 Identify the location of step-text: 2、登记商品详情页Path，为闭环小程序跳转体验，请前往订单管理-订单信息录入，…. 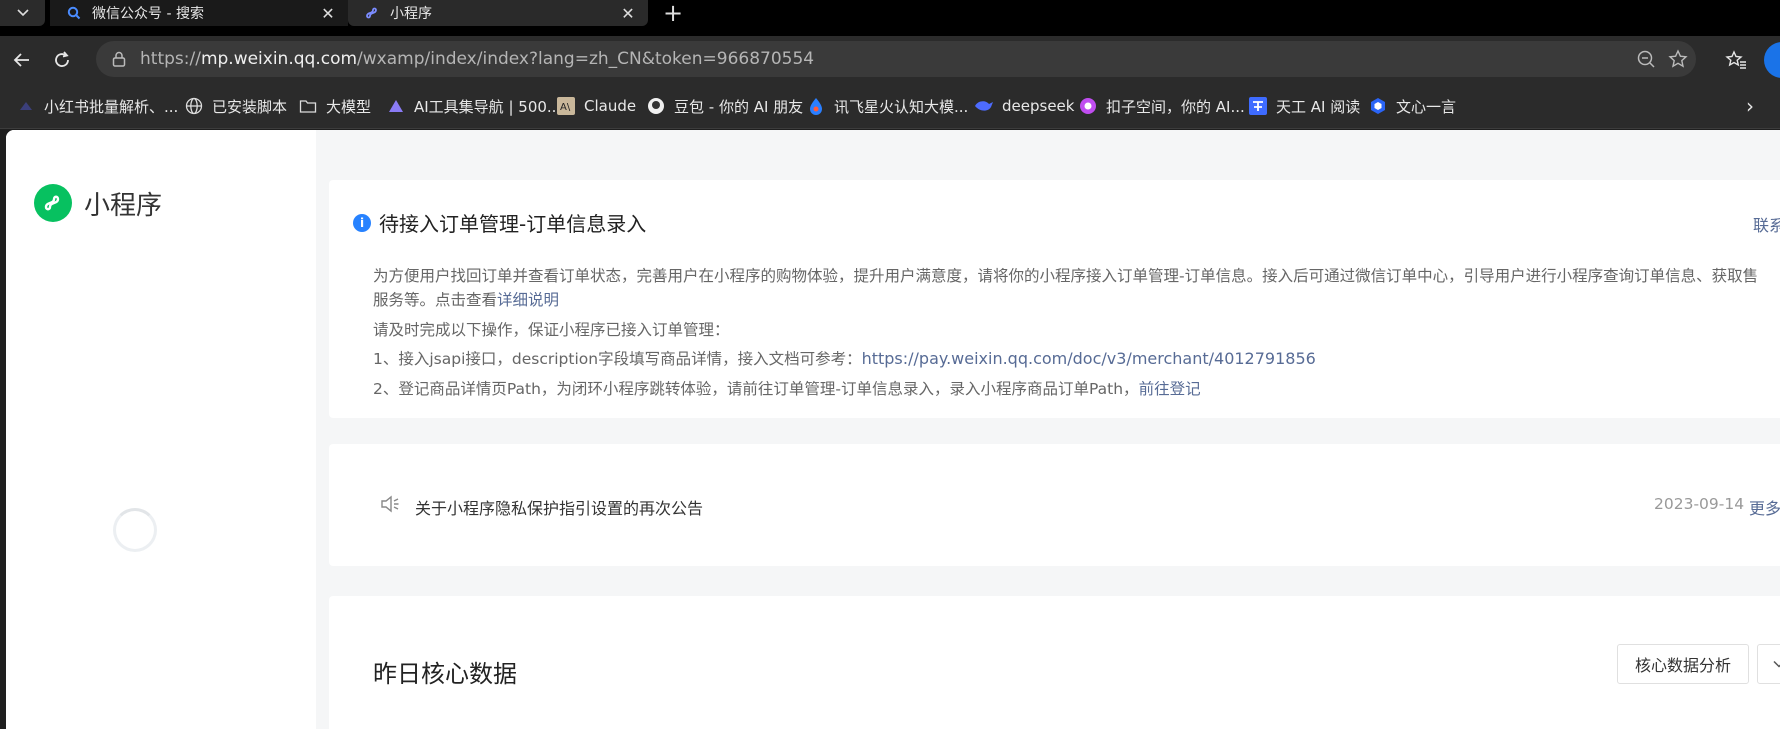
(756, 389).